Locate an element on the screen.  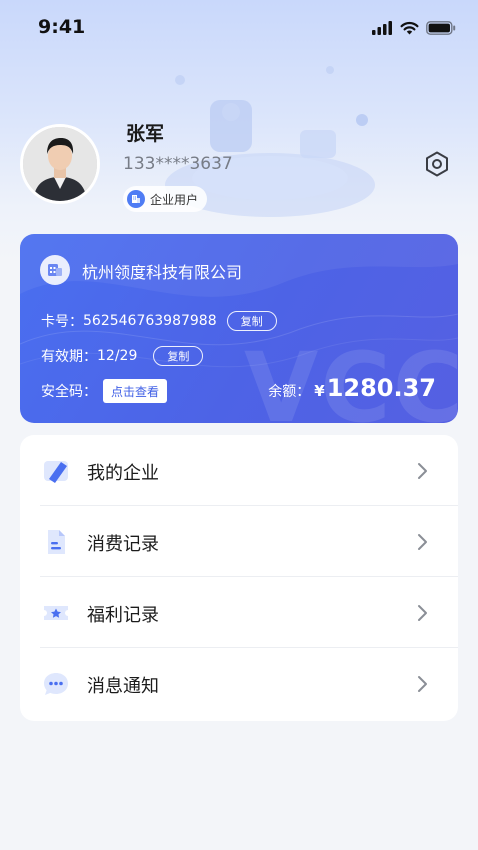
balance: 余额： ¥ 1280.37 is located at coordinates (352, 388).